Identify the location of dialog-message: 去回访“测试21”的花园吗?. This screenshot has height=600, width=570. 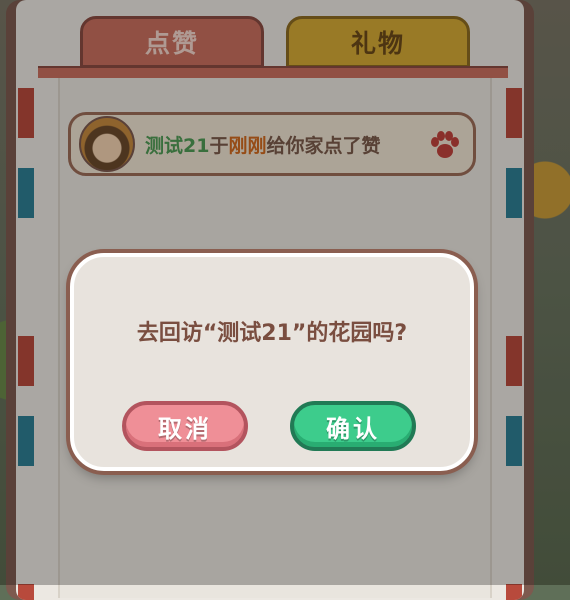
(272, 333).